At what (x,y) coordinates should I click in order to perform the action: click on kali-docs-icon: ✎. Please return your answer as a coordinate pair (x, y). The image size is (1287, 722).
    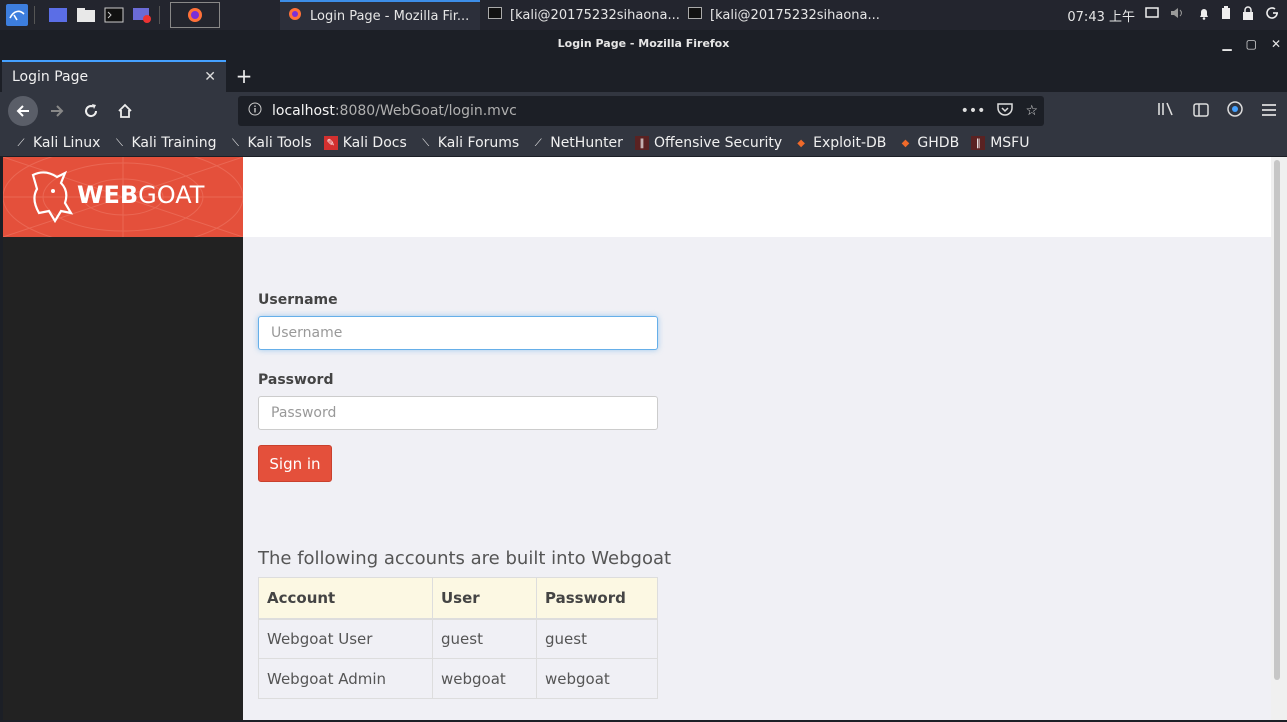
    Looking at the image, I should click on (330, 143).